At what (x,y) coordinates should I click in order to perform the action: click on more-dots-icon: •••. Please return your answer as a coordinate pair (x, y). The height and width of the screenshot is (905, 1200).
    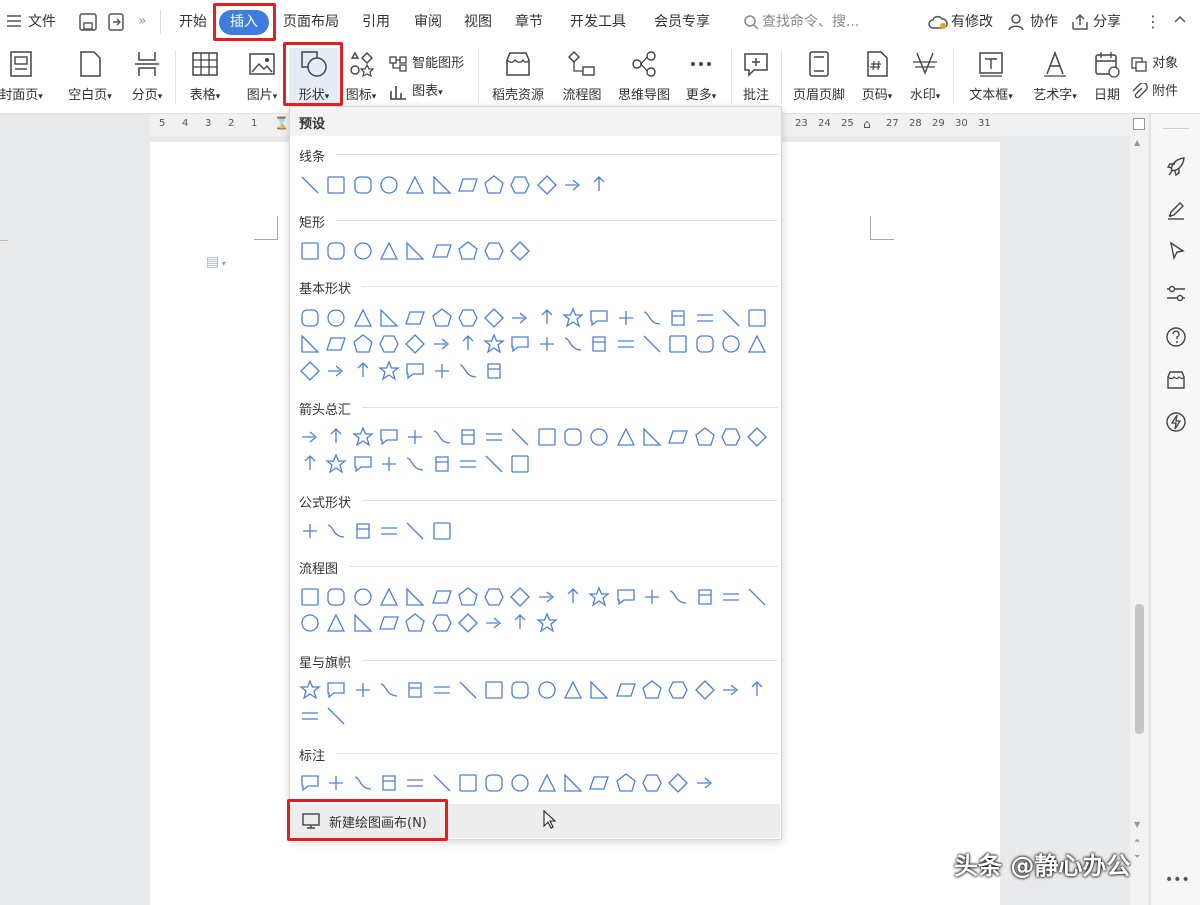
    Looking at the image, I should click on (1177, 880).